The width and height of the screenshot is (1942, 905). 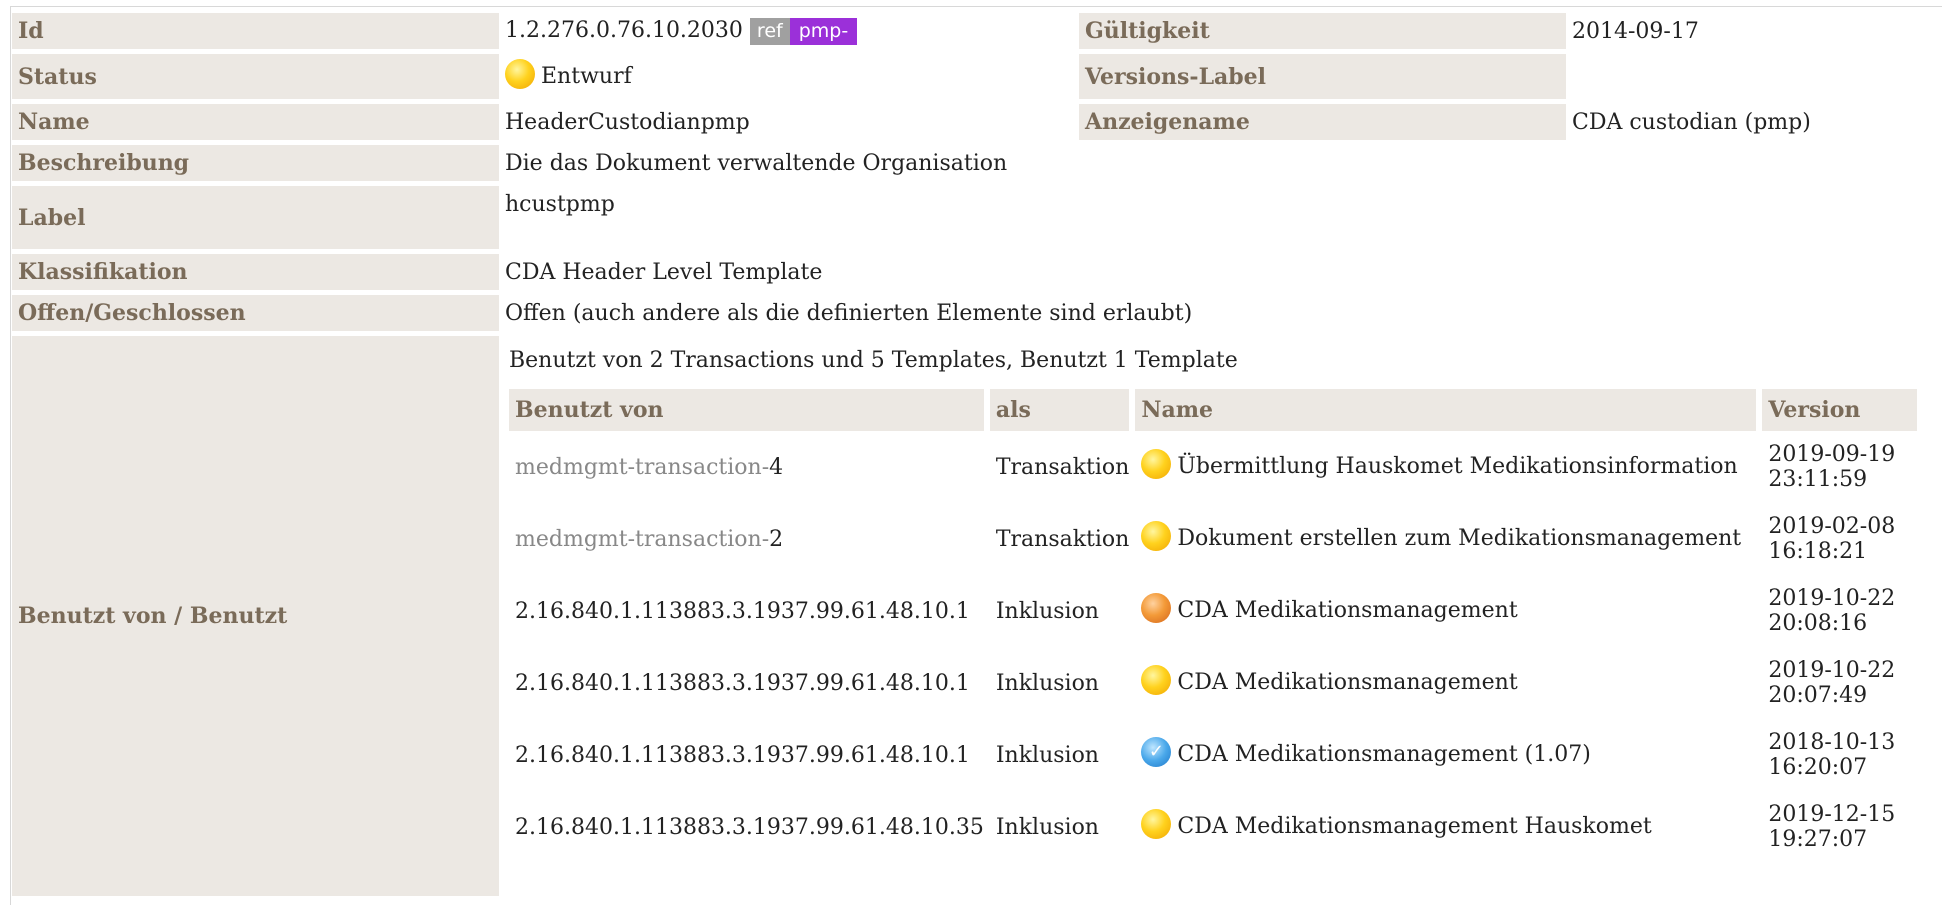 What do you see at coordinates (769, 31) in the screenshot?
I see `ref-badge: ref` at bounding box center [769, 31].